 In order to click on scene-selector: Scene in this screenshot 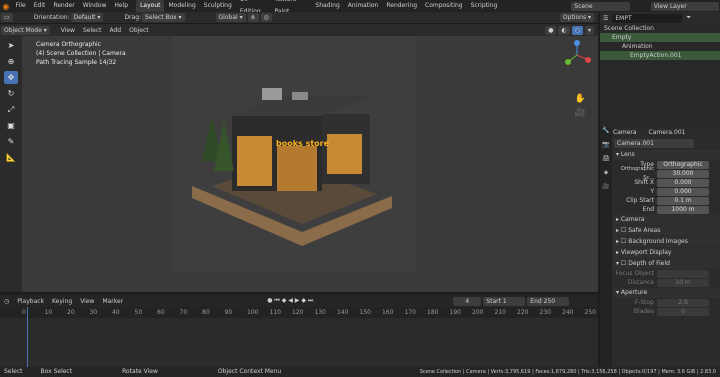, I will do `click(600, 6)`.